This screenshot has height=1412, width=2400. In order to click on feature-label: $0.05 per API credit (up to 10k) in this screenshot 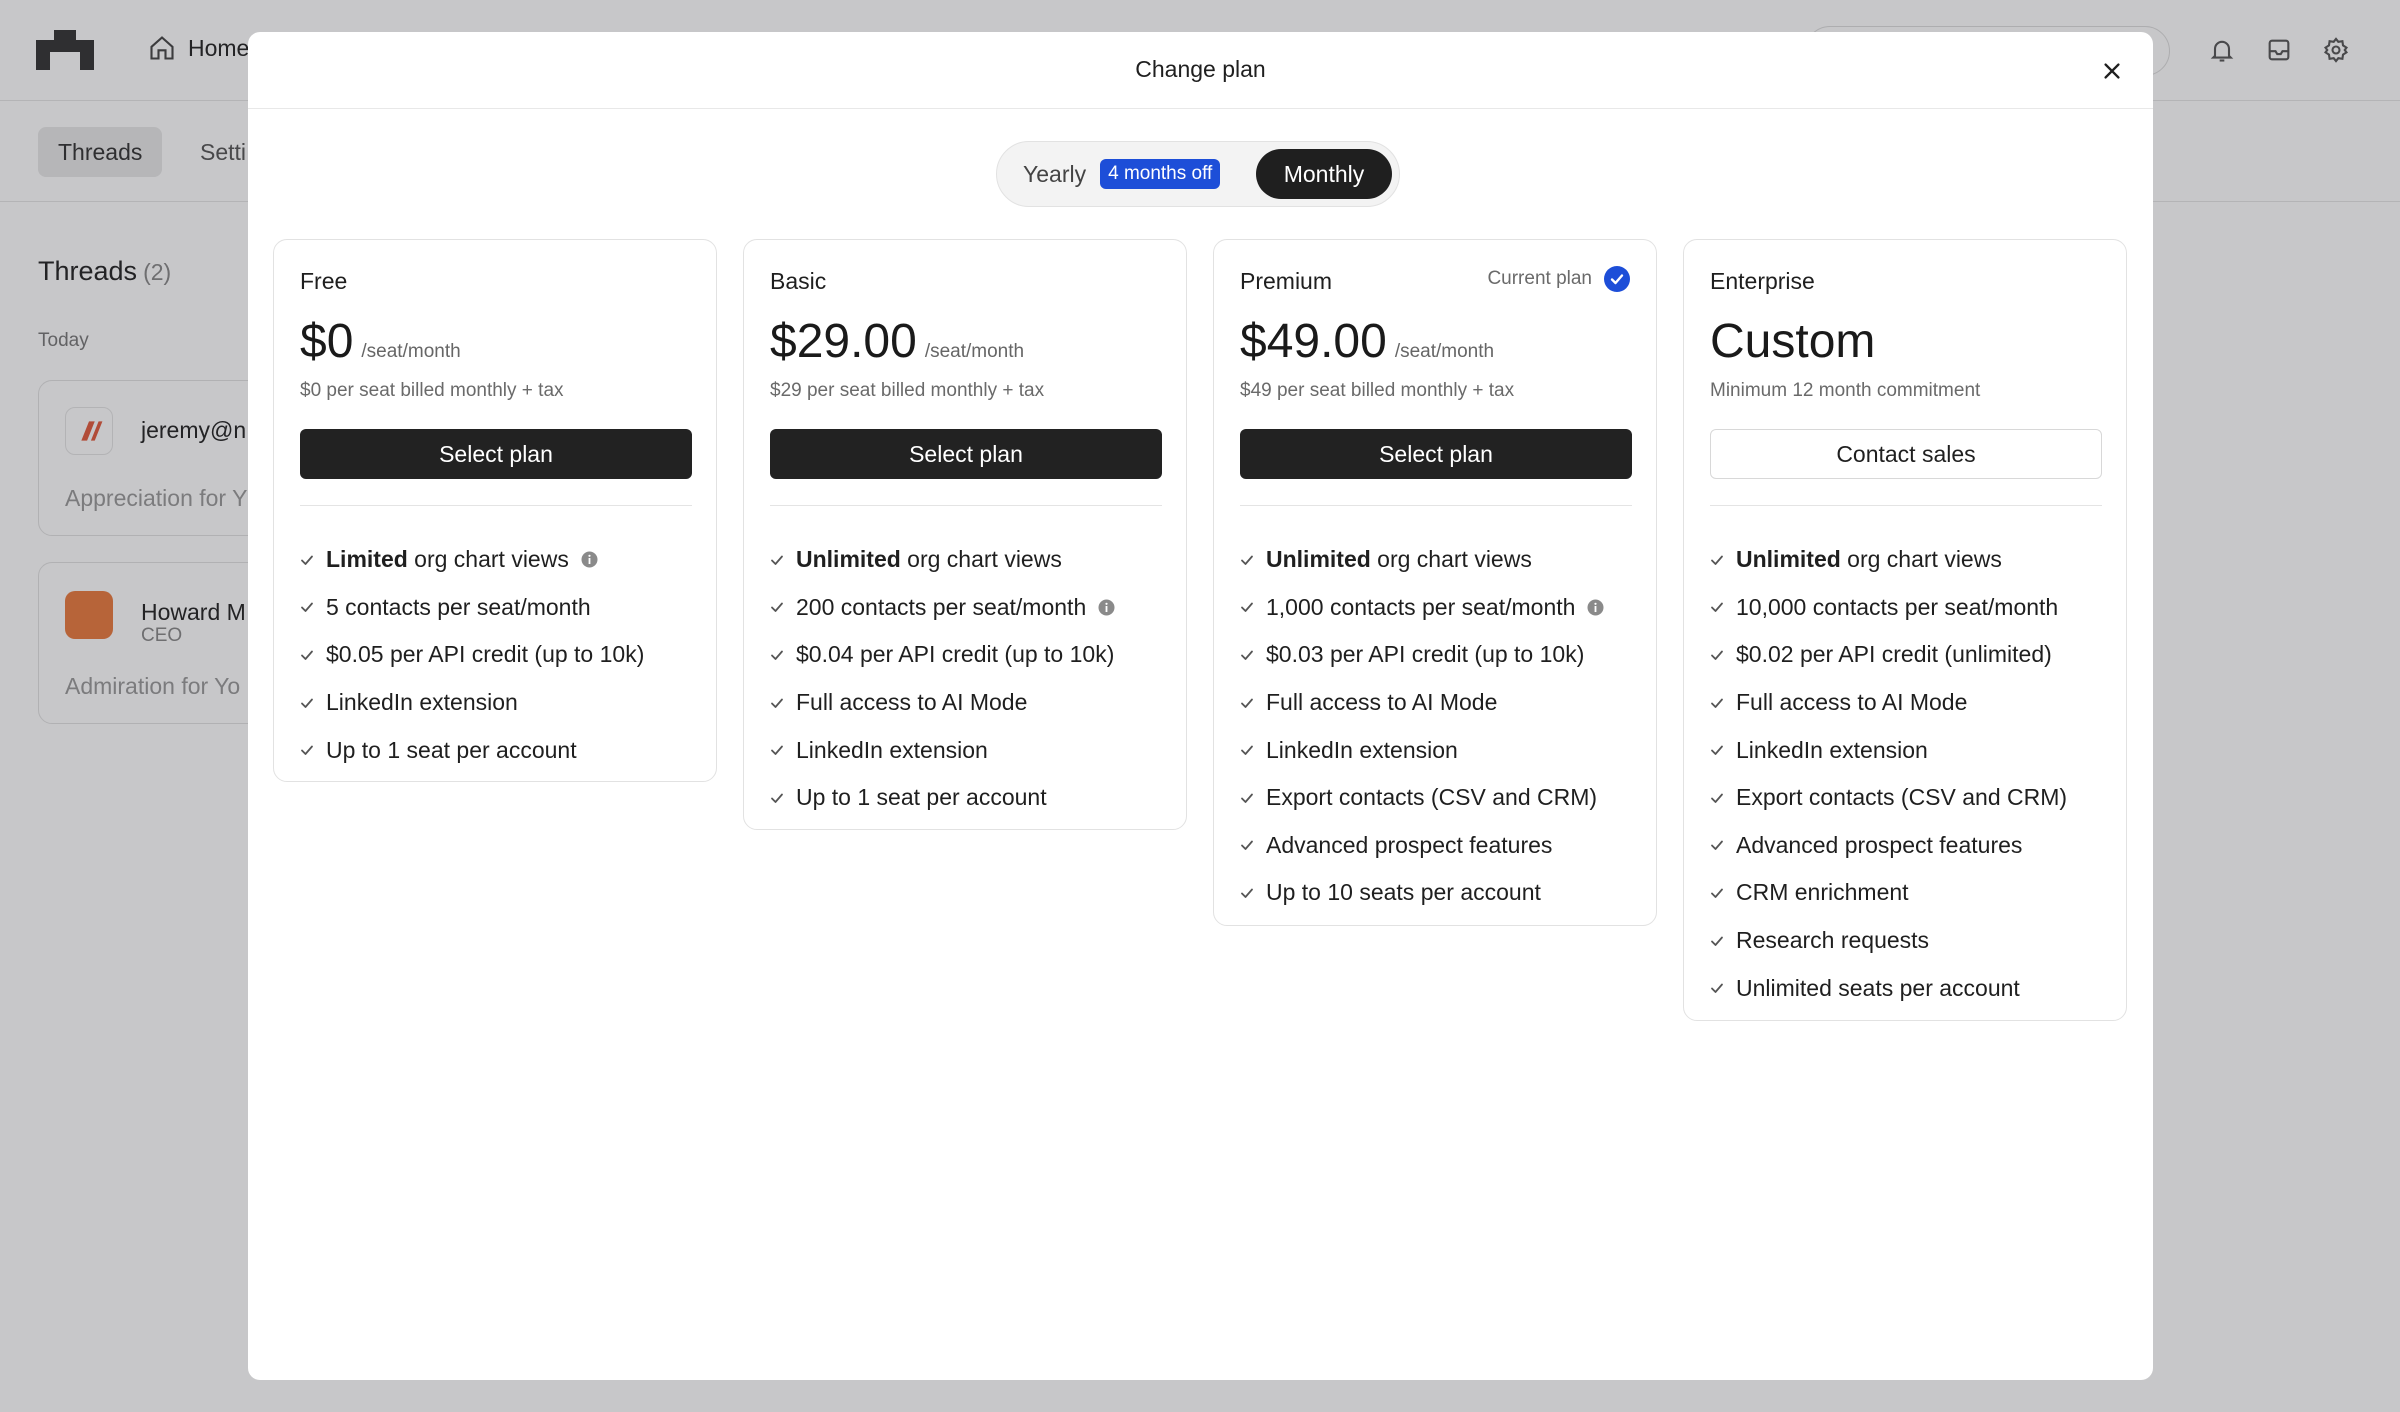, I will do `click(485, 654)`.